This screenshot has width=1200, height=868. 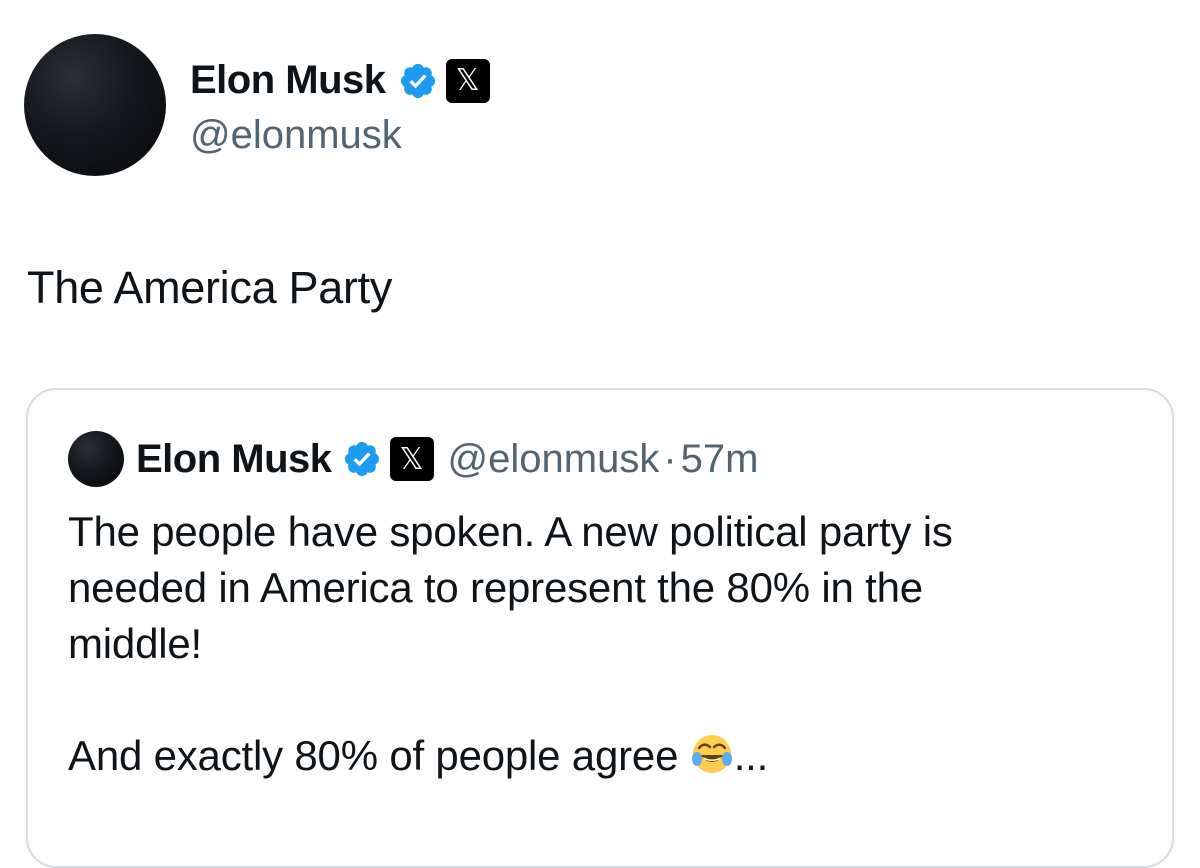 What do you see at coordinates (210, 287) in the screenshot?
I see `tweet-text: The America Party` at bounding box center [210, 287].